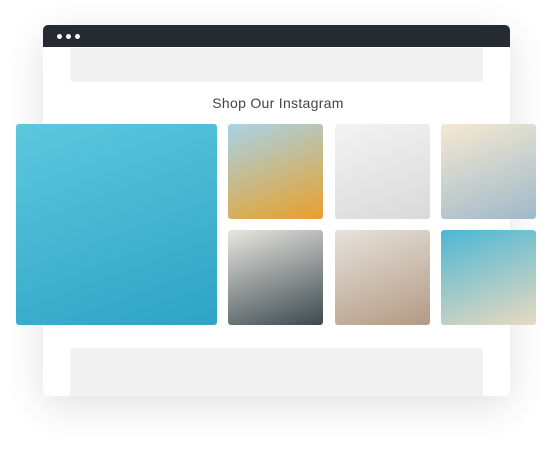  I want to click on wall-hooks-photo, so click(382, 171).